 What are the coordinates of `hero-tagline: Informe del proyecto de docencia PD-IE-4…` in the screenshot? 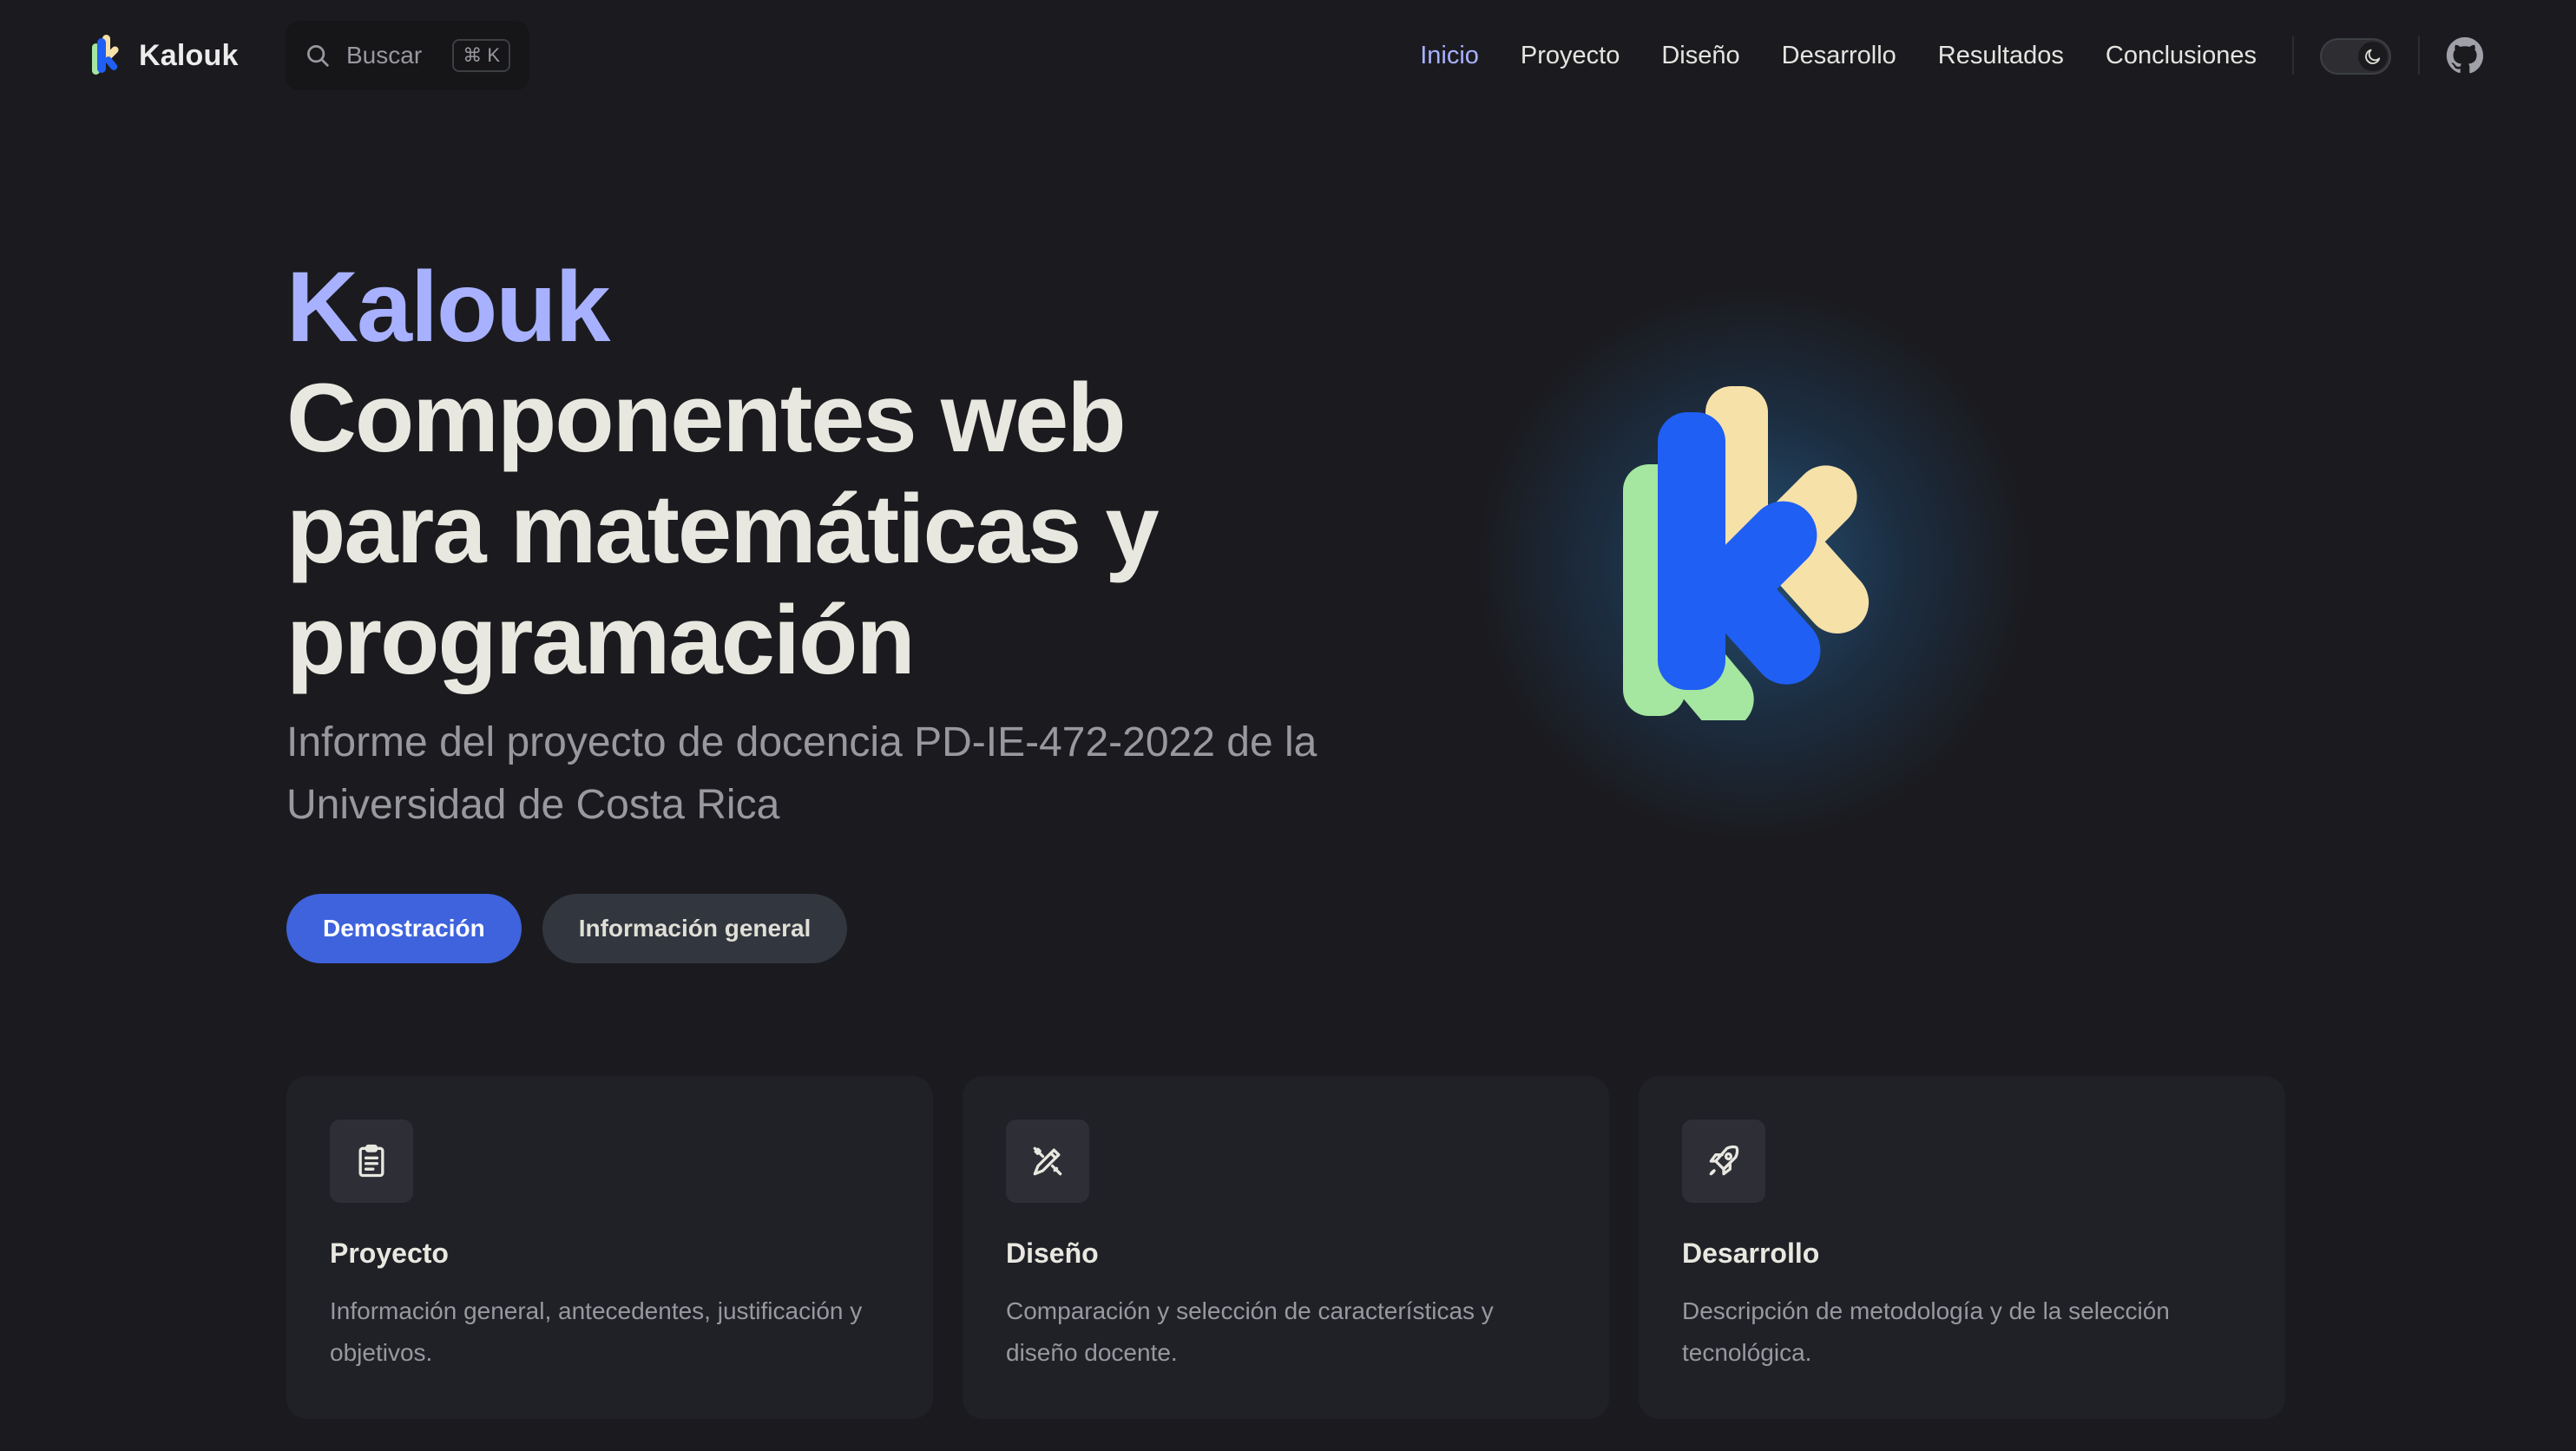 It's located at (802, 773).